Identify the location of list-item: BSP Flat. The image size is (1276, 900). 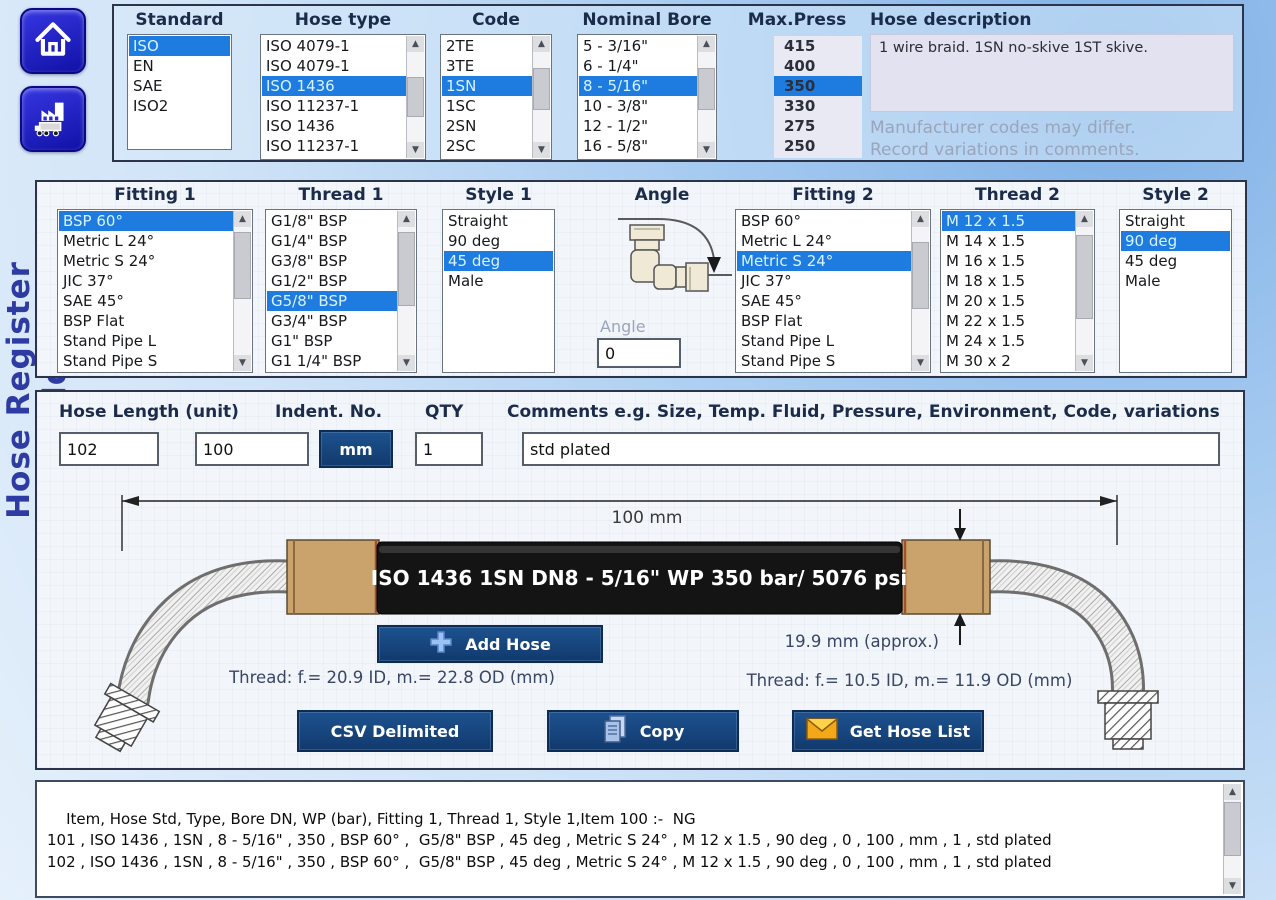
(824, 321).